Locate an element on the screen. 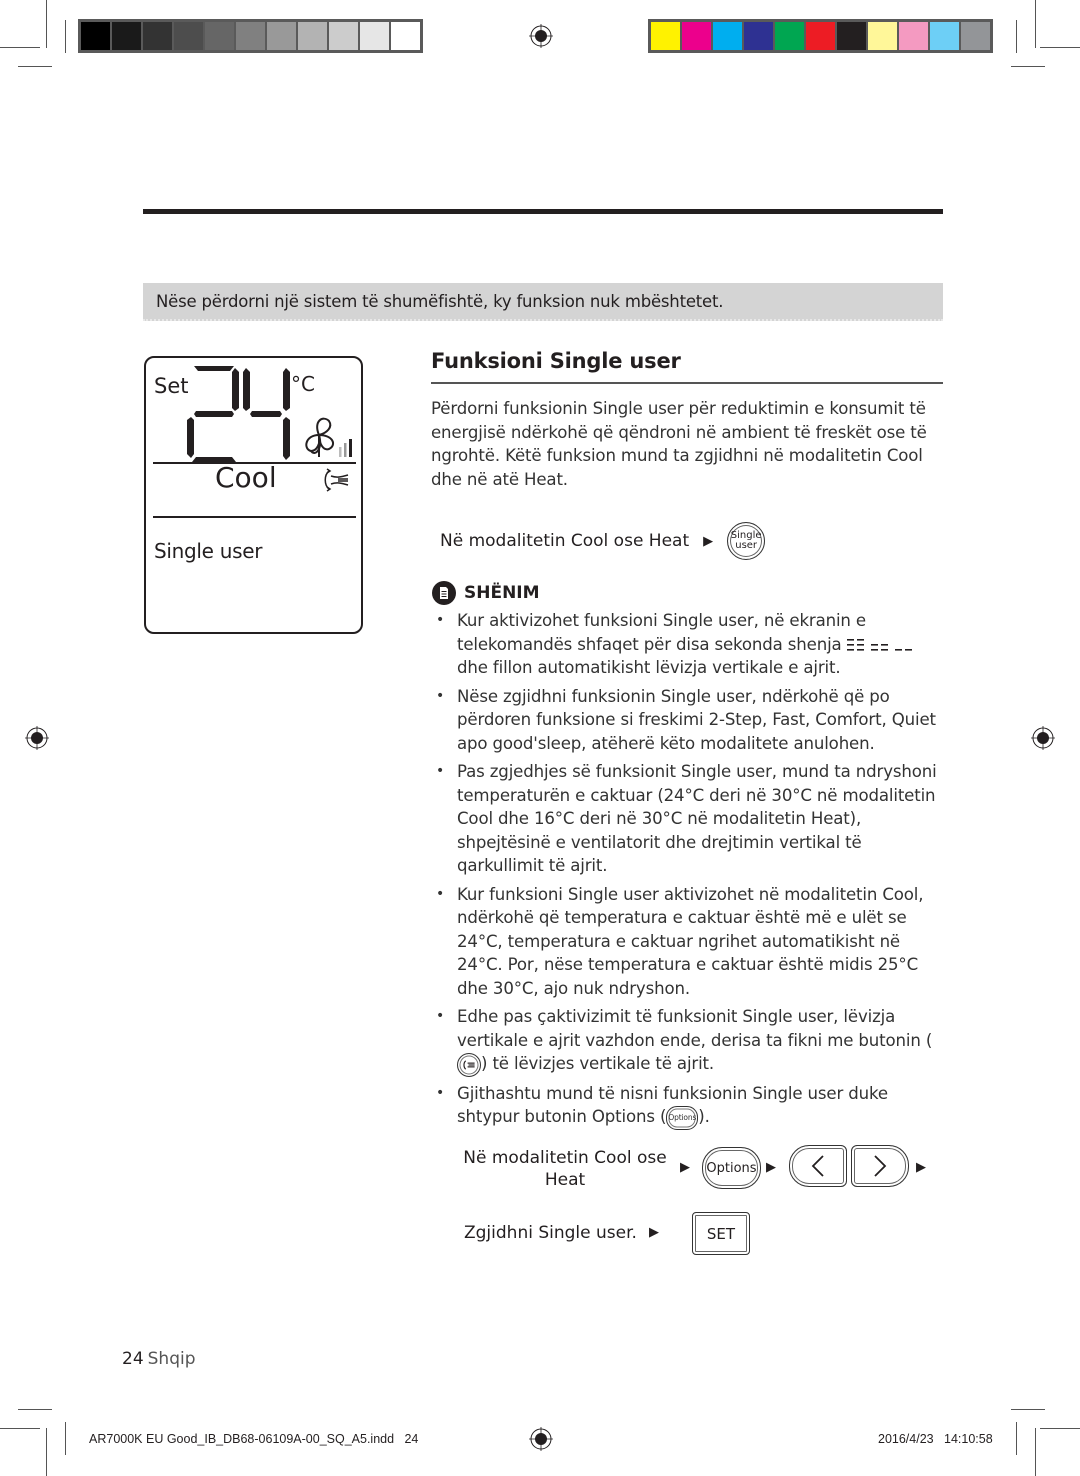 This screenshot has width=1080, height=1476. page-number: 24 is located at coordinates (133, 1359).